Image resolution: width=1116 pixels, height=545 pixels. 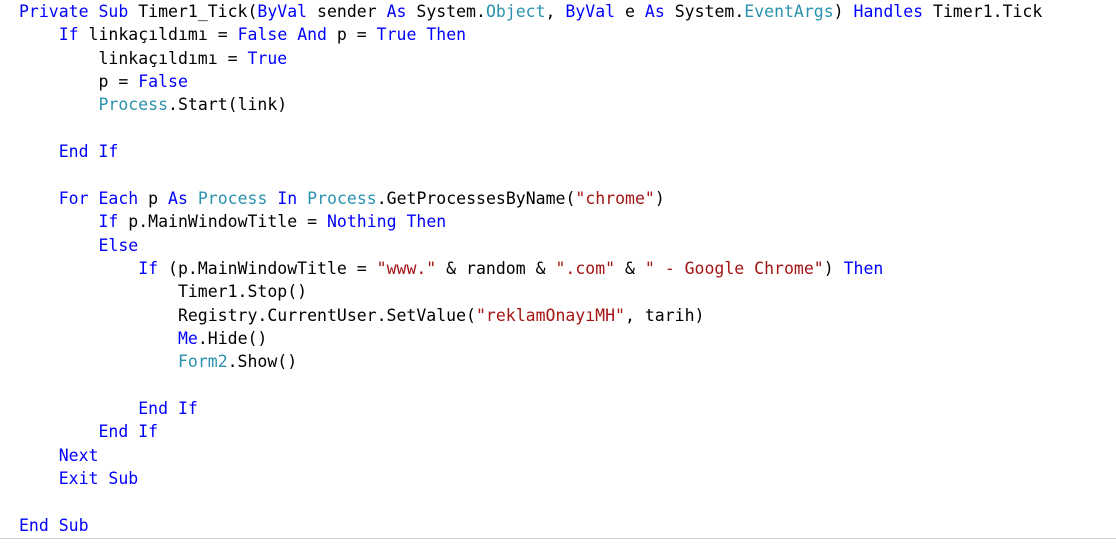 What do you see at coordinates (232, 338) in the screenshot?
I see `code-text: .Hide()` at bounding box center [232, 338].